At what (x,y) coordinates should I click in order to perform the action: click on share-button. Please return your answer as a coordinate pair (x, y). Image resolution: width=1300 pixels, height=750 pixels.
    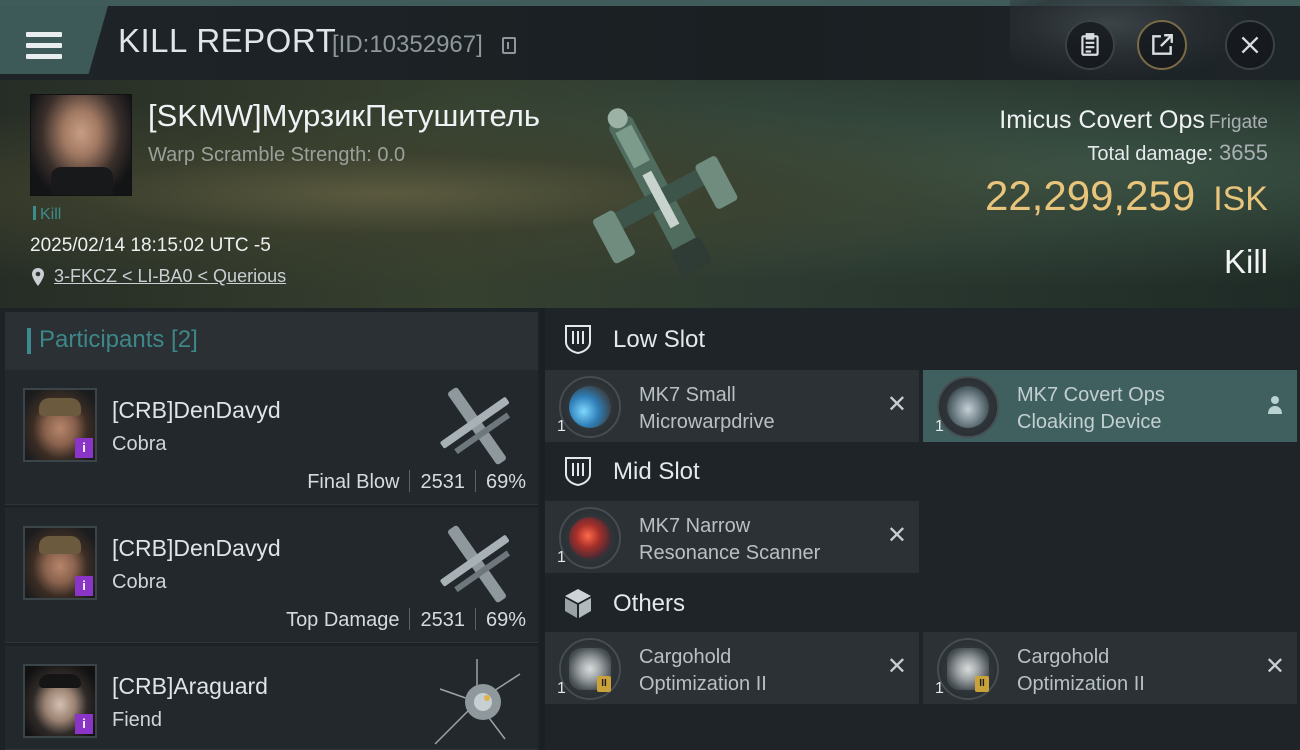
    Looking at the image, I should click on (1162, 45).